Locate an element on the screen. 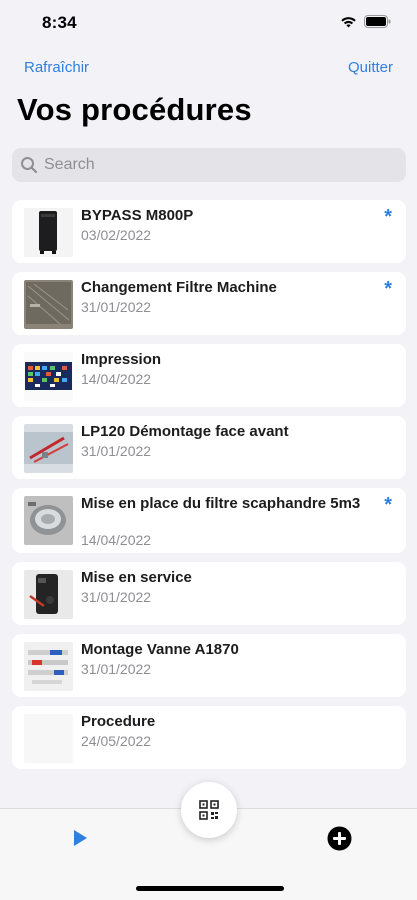 This screenshot has width=417, height=900. procedure-title: Mise en place du filtre scaphandre 5m3 is located at coordinates (221, 503).